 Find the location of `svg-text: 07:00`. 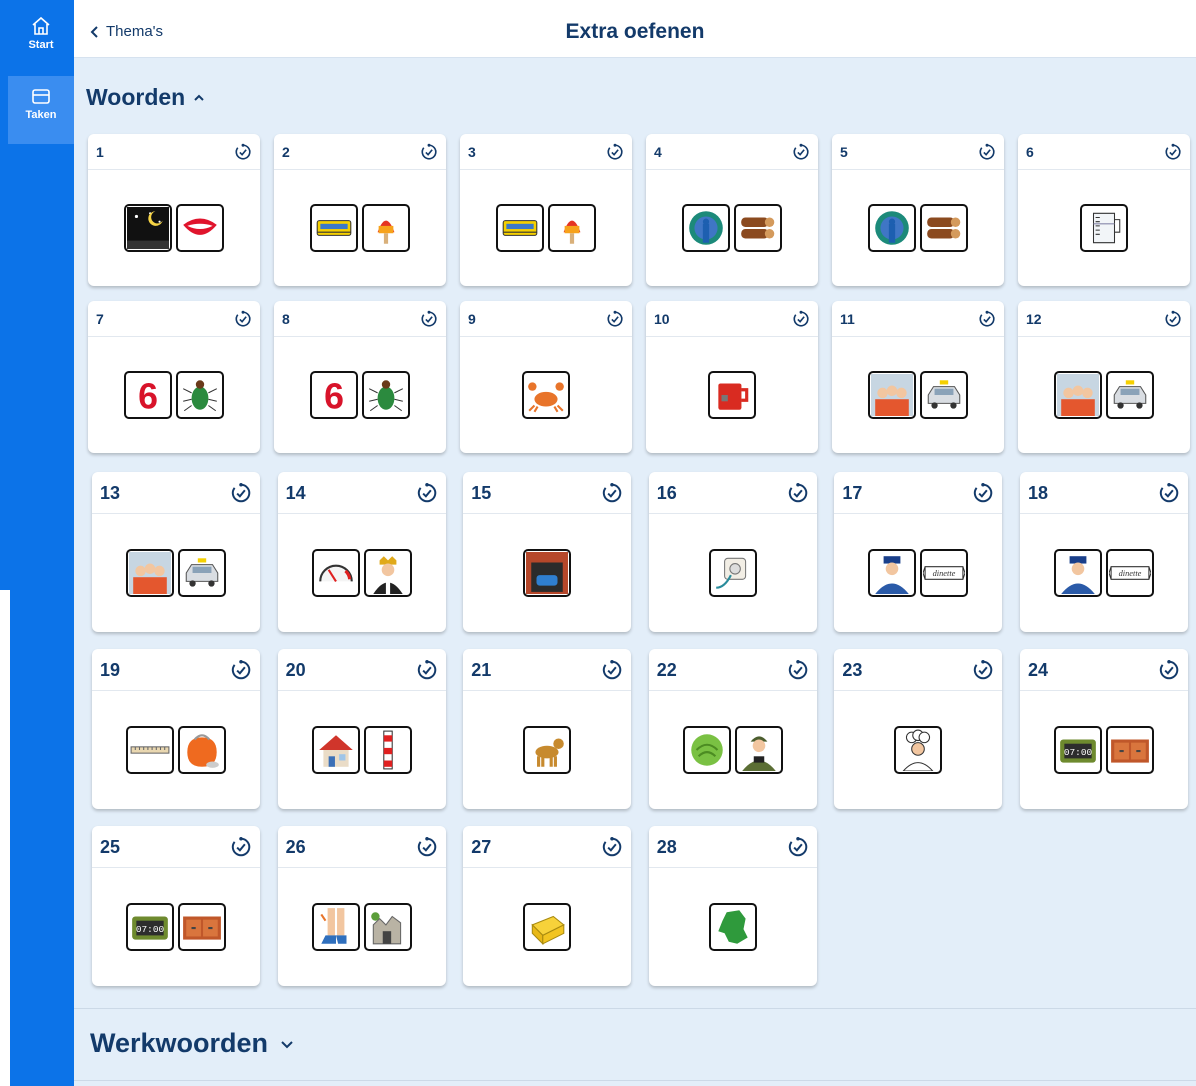

svg-text: 07:00 is located at coordinates (1078, 752).